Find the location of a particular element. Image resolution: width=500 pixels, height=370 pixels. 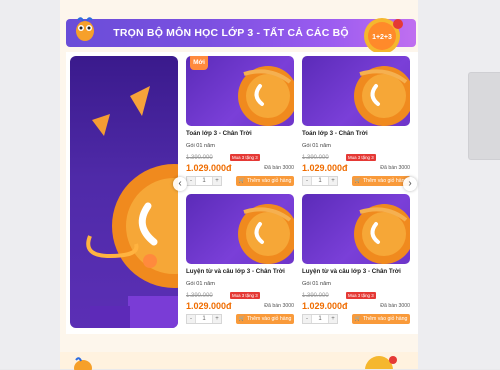

badge-text: 1+2+3 is located at coordinates (382, 37).